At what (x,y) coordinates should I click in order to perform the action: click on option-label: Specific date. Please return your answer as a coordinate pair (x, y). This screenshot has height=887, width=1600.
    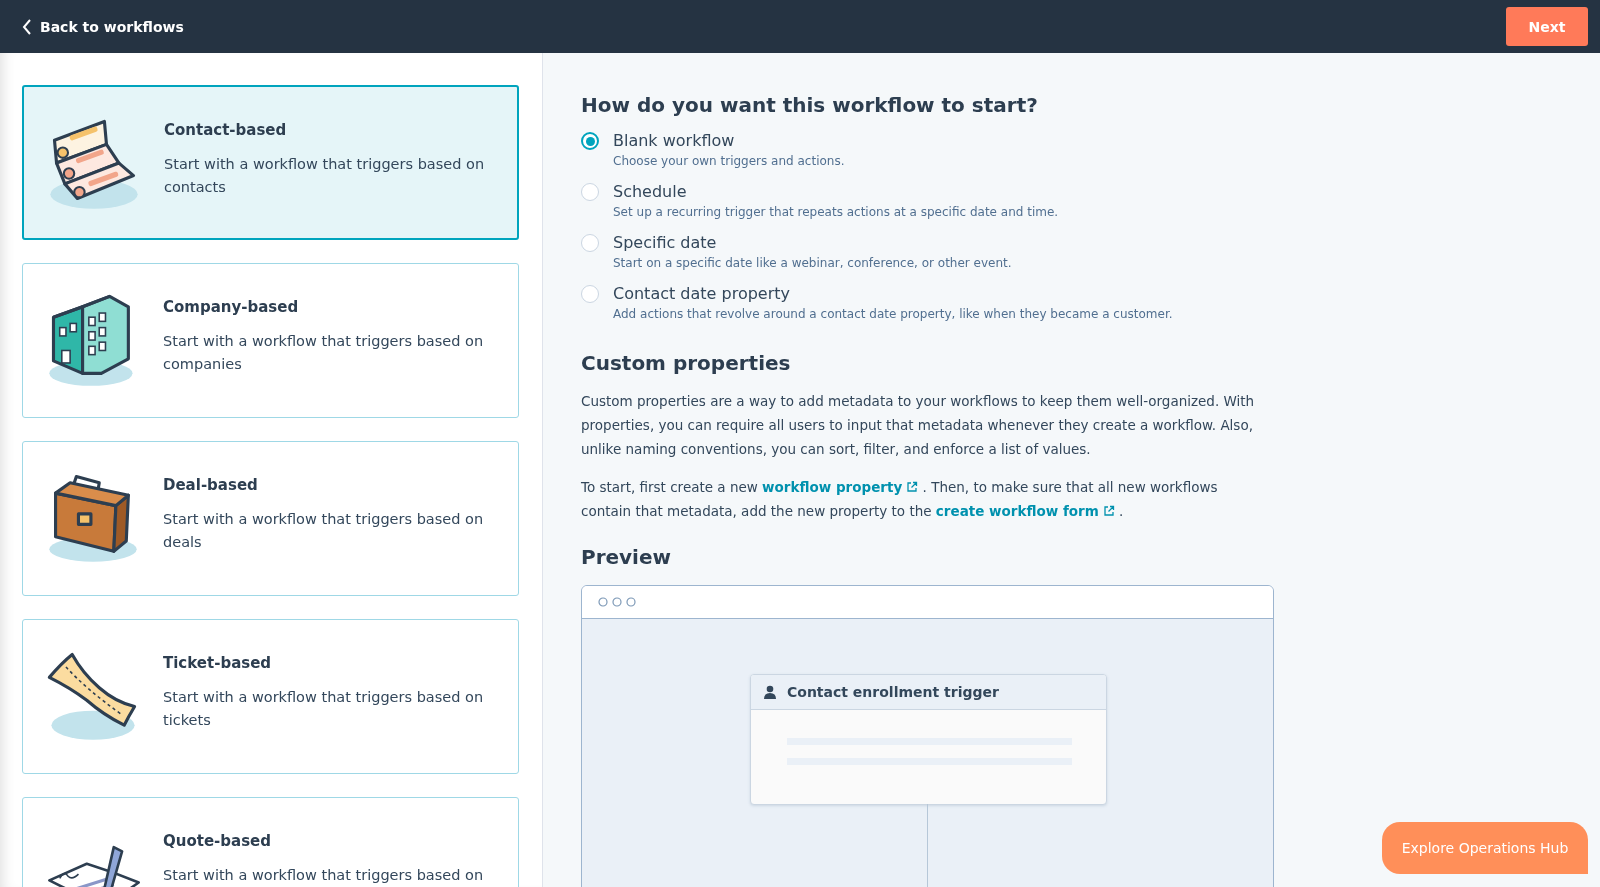
    Looking at the image, I should click on (1091, 242).